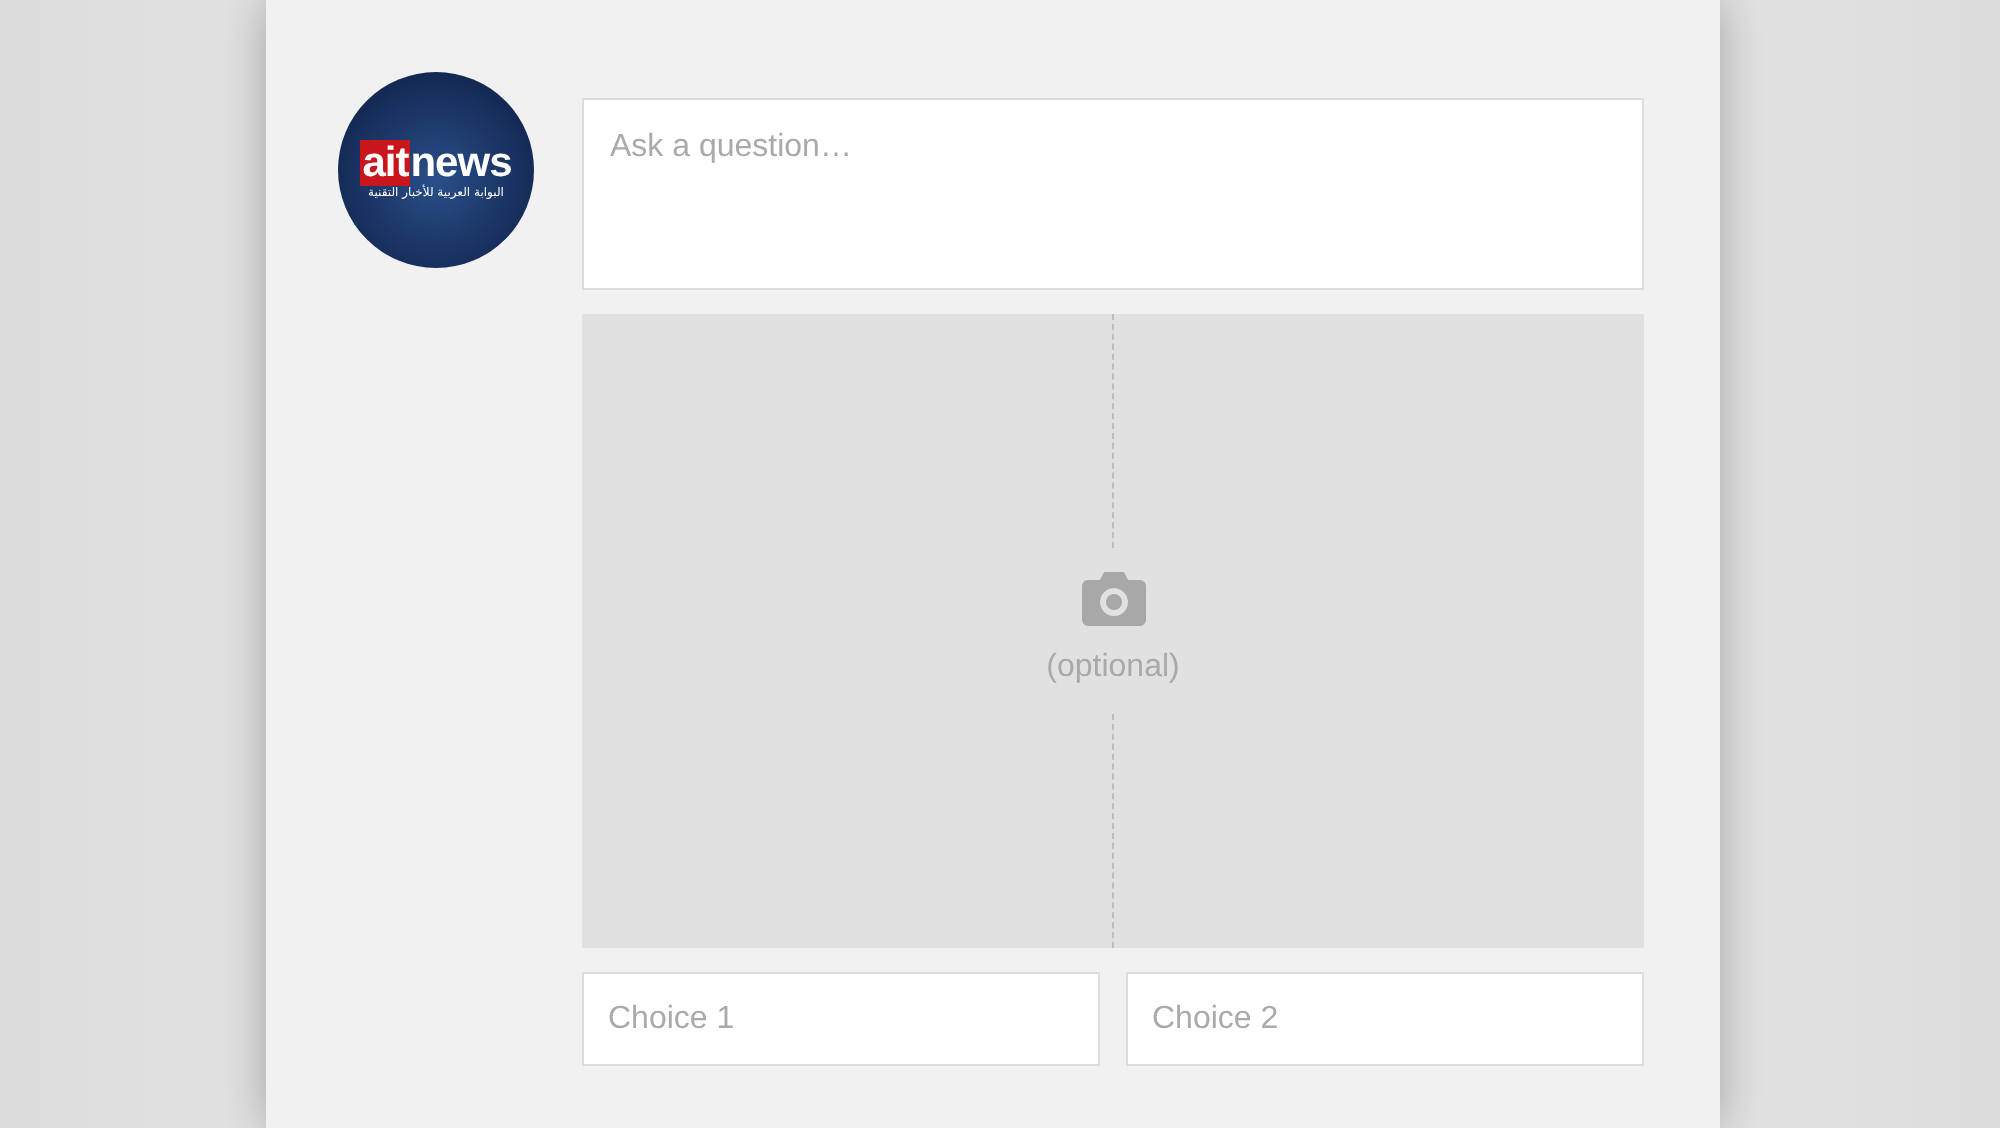  I want to click on choice-field: Choice 1, so click(841, 1019).